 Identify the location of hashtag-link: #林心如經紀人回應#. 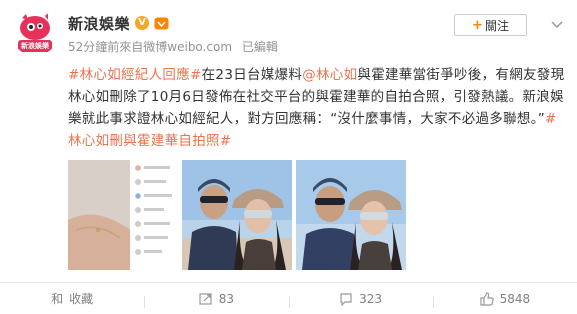
(135, 75).